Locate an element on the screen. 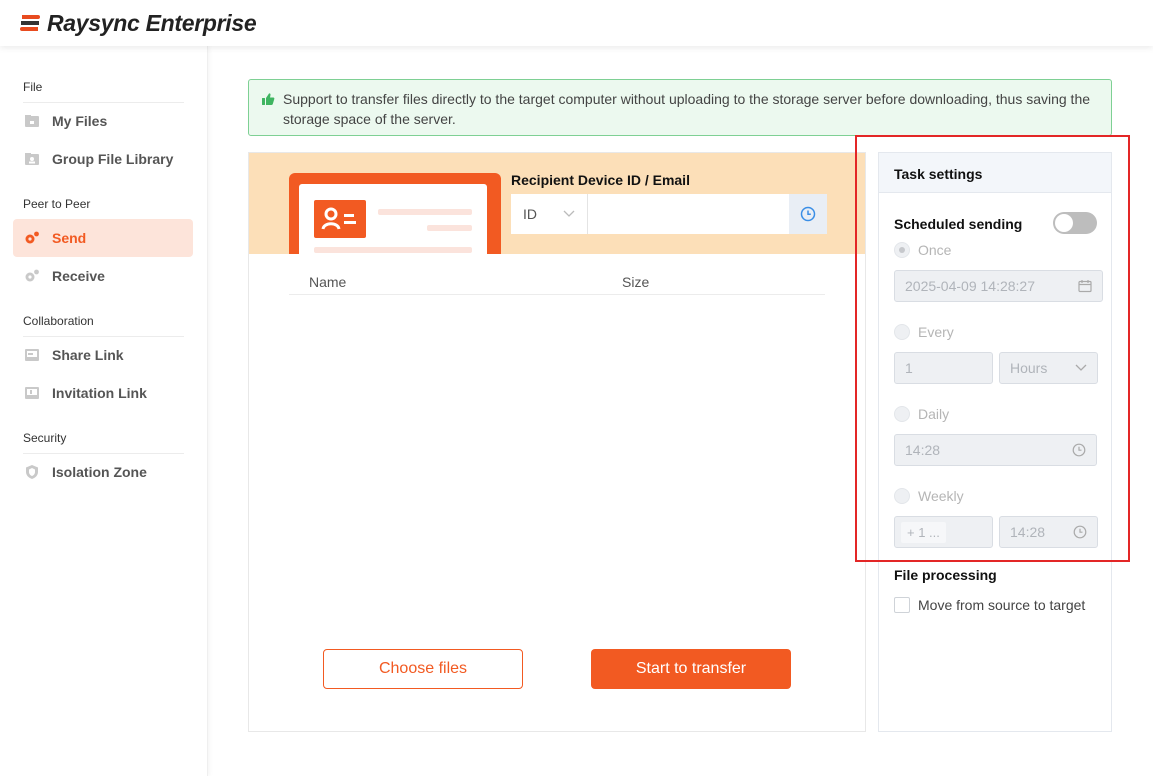  thumbs-up-icon is located at coordinates (268, 99).